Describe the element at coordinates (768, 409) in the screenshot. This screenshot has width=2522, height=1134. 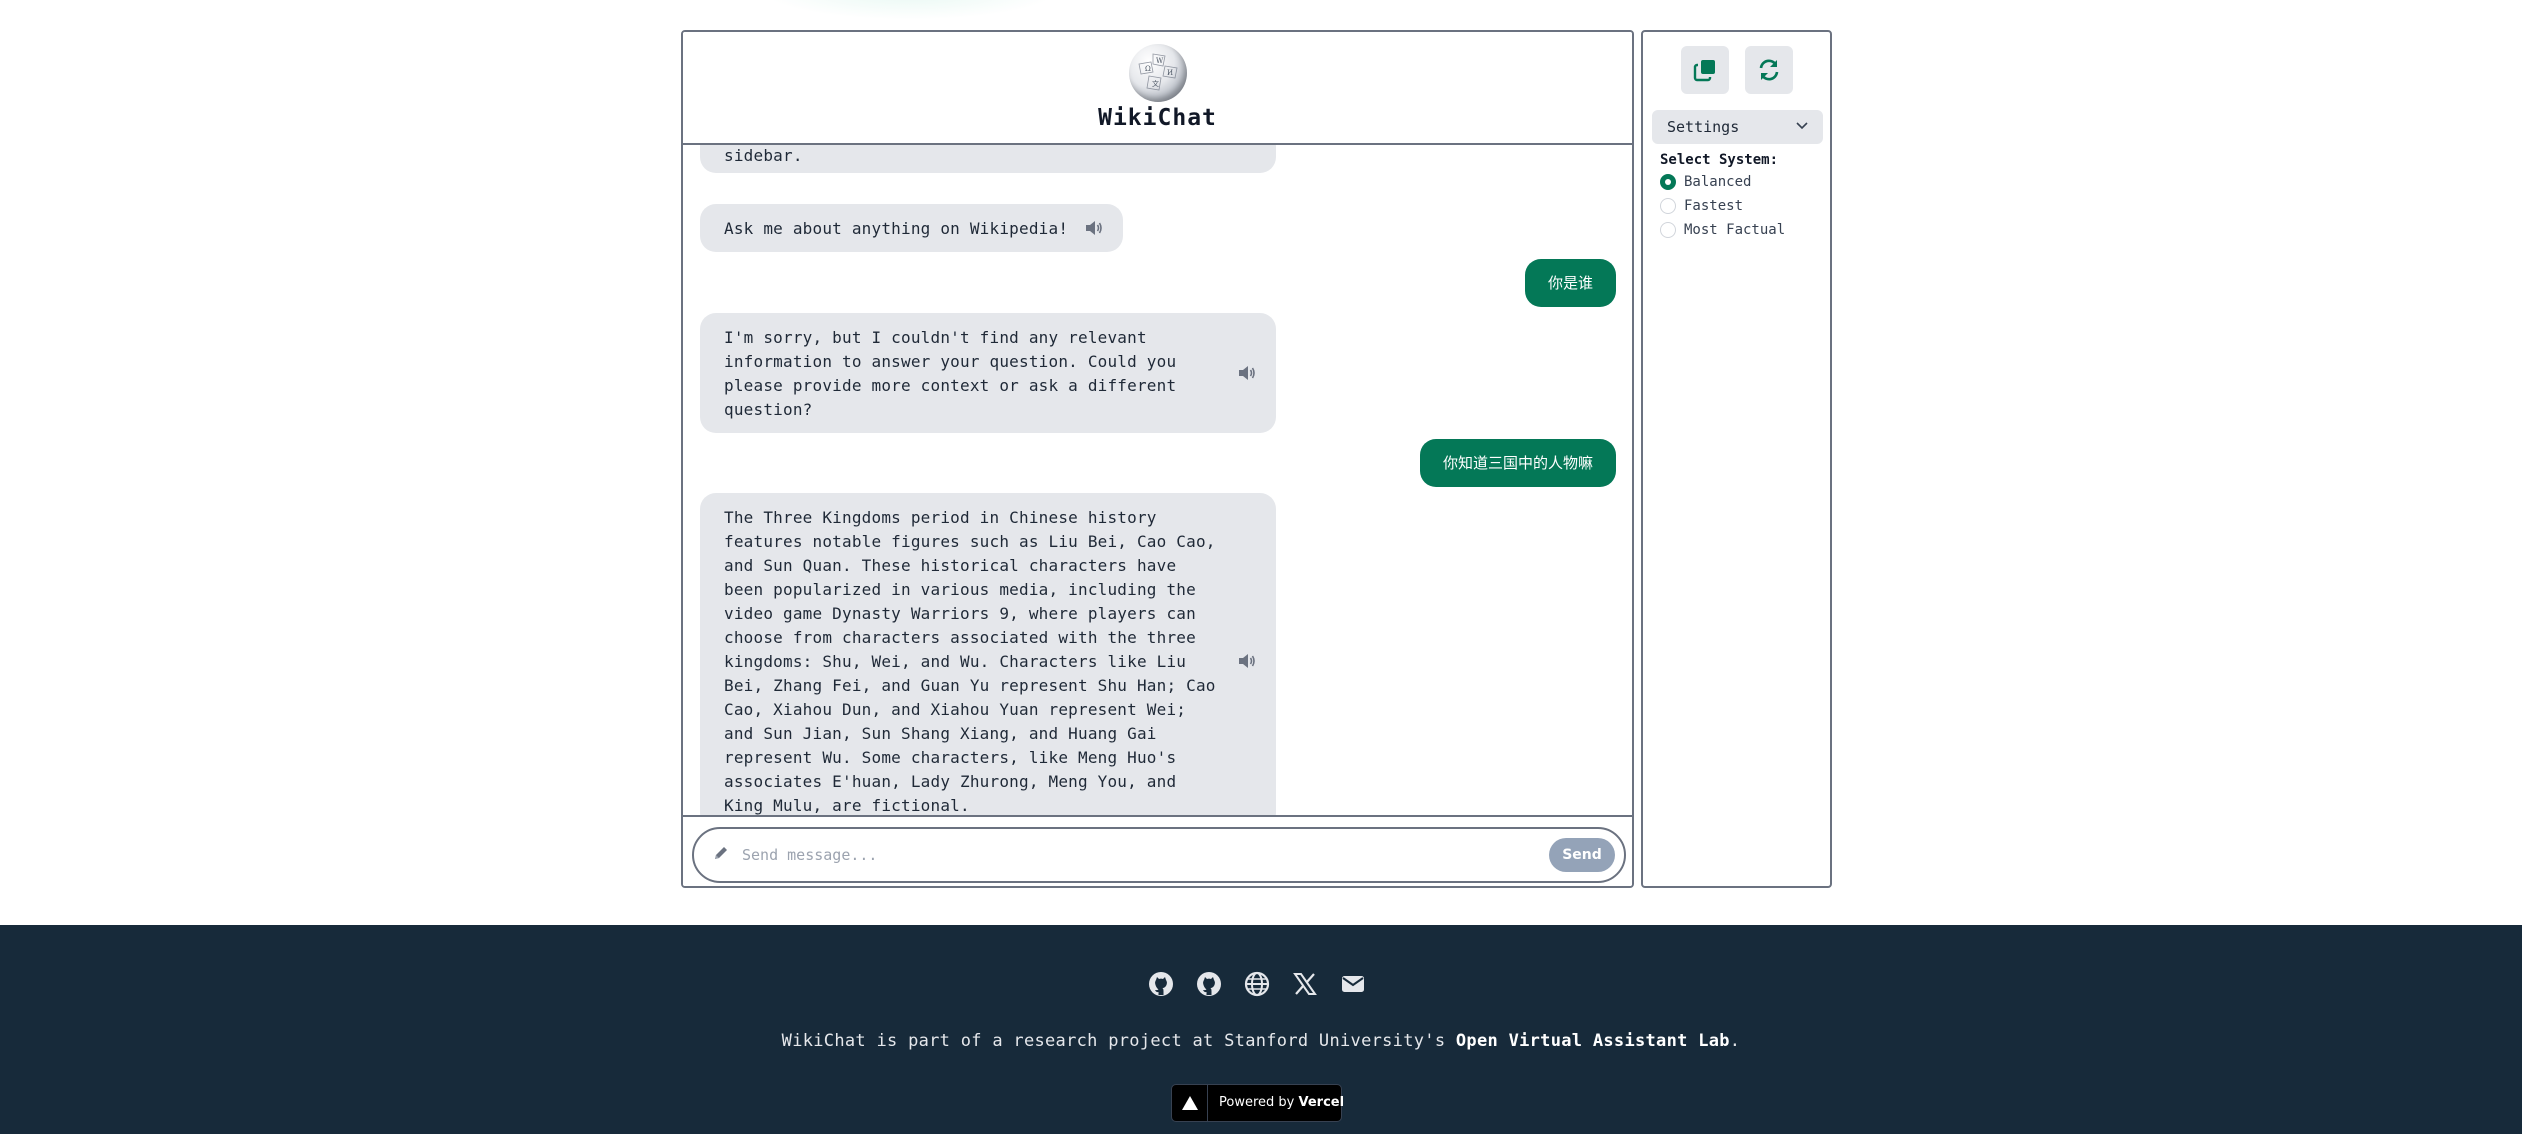
I see `message-line: question?` at that location.